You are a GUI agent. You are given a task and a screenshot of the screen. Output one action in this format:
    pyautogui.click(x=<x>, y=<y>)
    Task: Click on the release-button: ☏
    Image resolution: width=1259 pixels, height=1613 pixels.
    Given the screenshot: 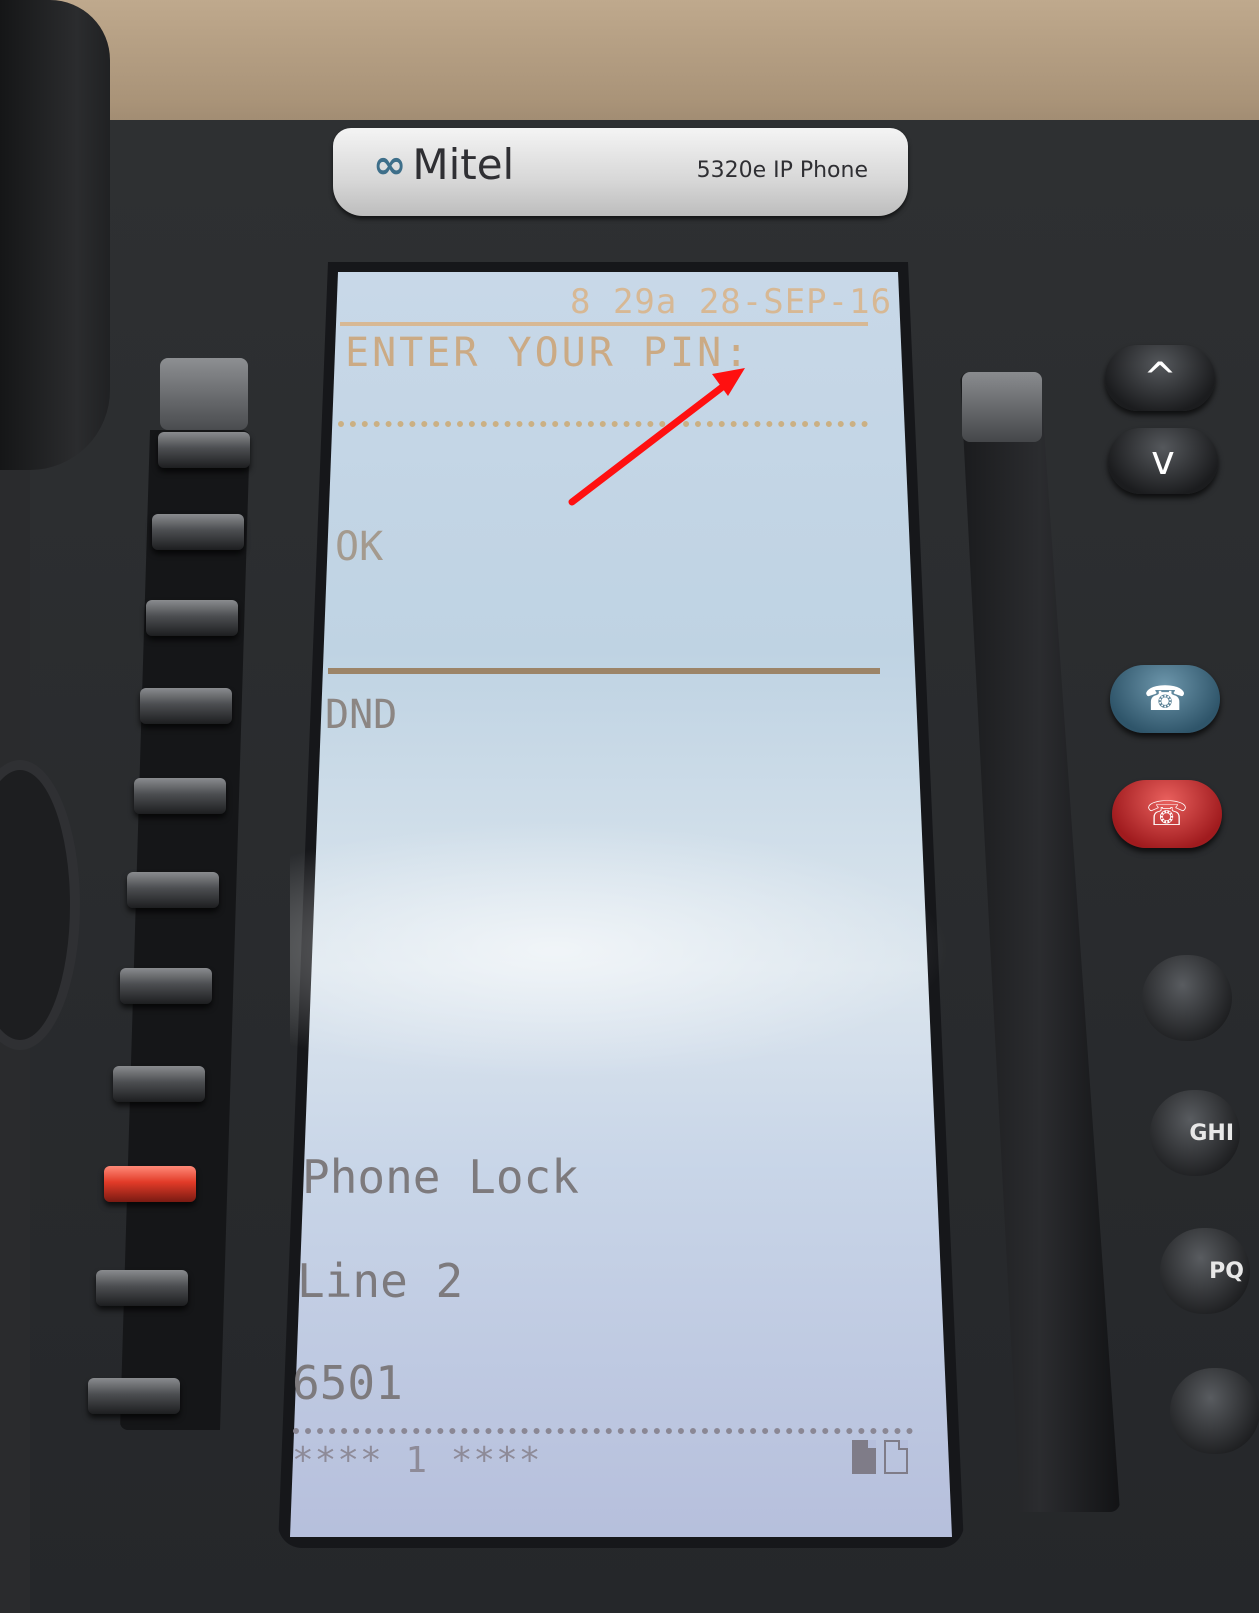 What is the action you would take?
    pyautogui.click(x=1167, y=814)
    